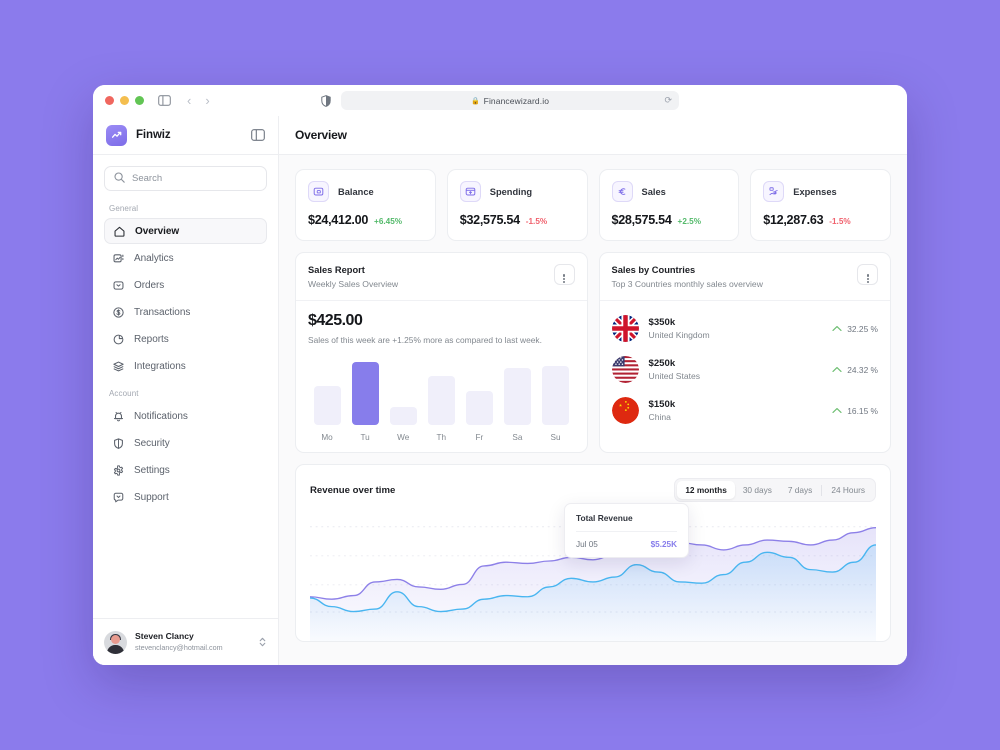 Image resolution: width=1000 pixels, height=750 pixels. What do you see at coordinates (662, 322) in the screenshot?
I see `country-amount: $350k` at bounding box center [662, 322].